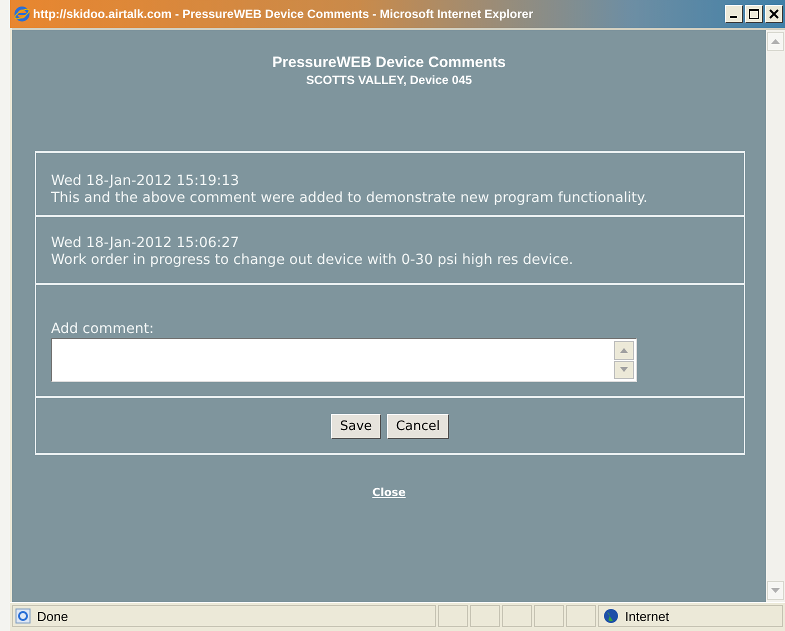 The height and width of the screenshot is (631, 785). Describe the element at coordinates (775, 316) in the screenshot. I see `scrollbar` at that location.